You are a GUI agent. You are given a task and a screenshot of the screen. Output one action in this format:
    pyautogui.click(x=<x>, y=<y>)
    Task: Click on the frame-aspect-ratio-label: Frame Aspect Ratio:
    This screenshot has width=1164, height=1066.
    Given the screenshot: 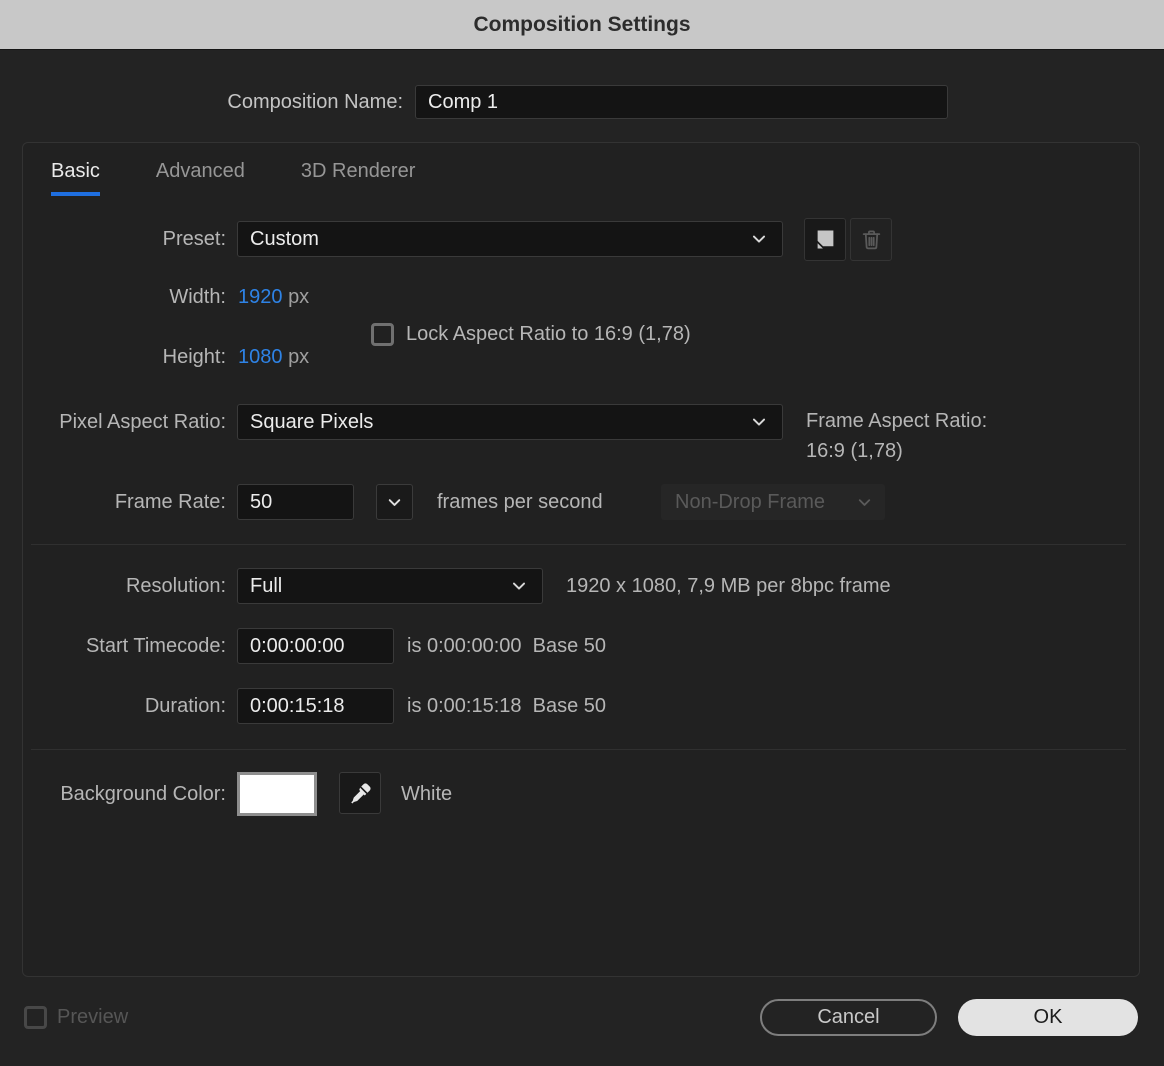 What is the action you would take?
    pyautogui.click(x=897, y=421)
    